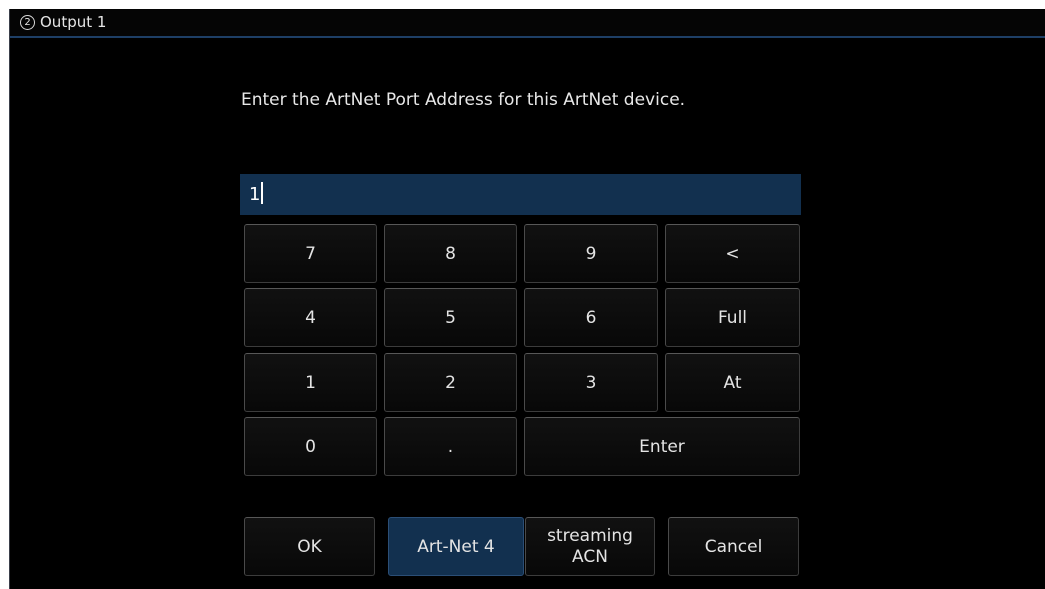  Describe the element at coordinates (520, 194) in the screenshot. I see `port-address-input: 1` at that location.